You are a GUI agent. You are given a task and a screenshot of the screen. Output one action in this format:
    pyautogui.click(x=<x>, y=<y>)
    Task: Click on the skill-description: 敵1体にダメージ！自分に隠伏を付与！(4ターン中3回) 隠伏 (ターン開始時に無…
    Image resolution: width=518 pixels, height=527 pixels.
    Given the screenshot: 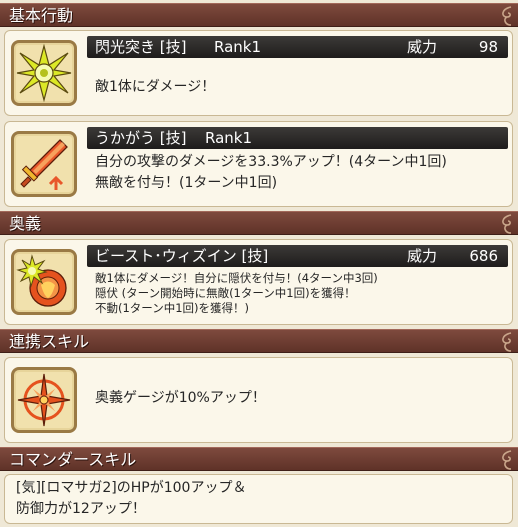 What is the action you would take?
    pyautogui.click(x=236, y=293)
    